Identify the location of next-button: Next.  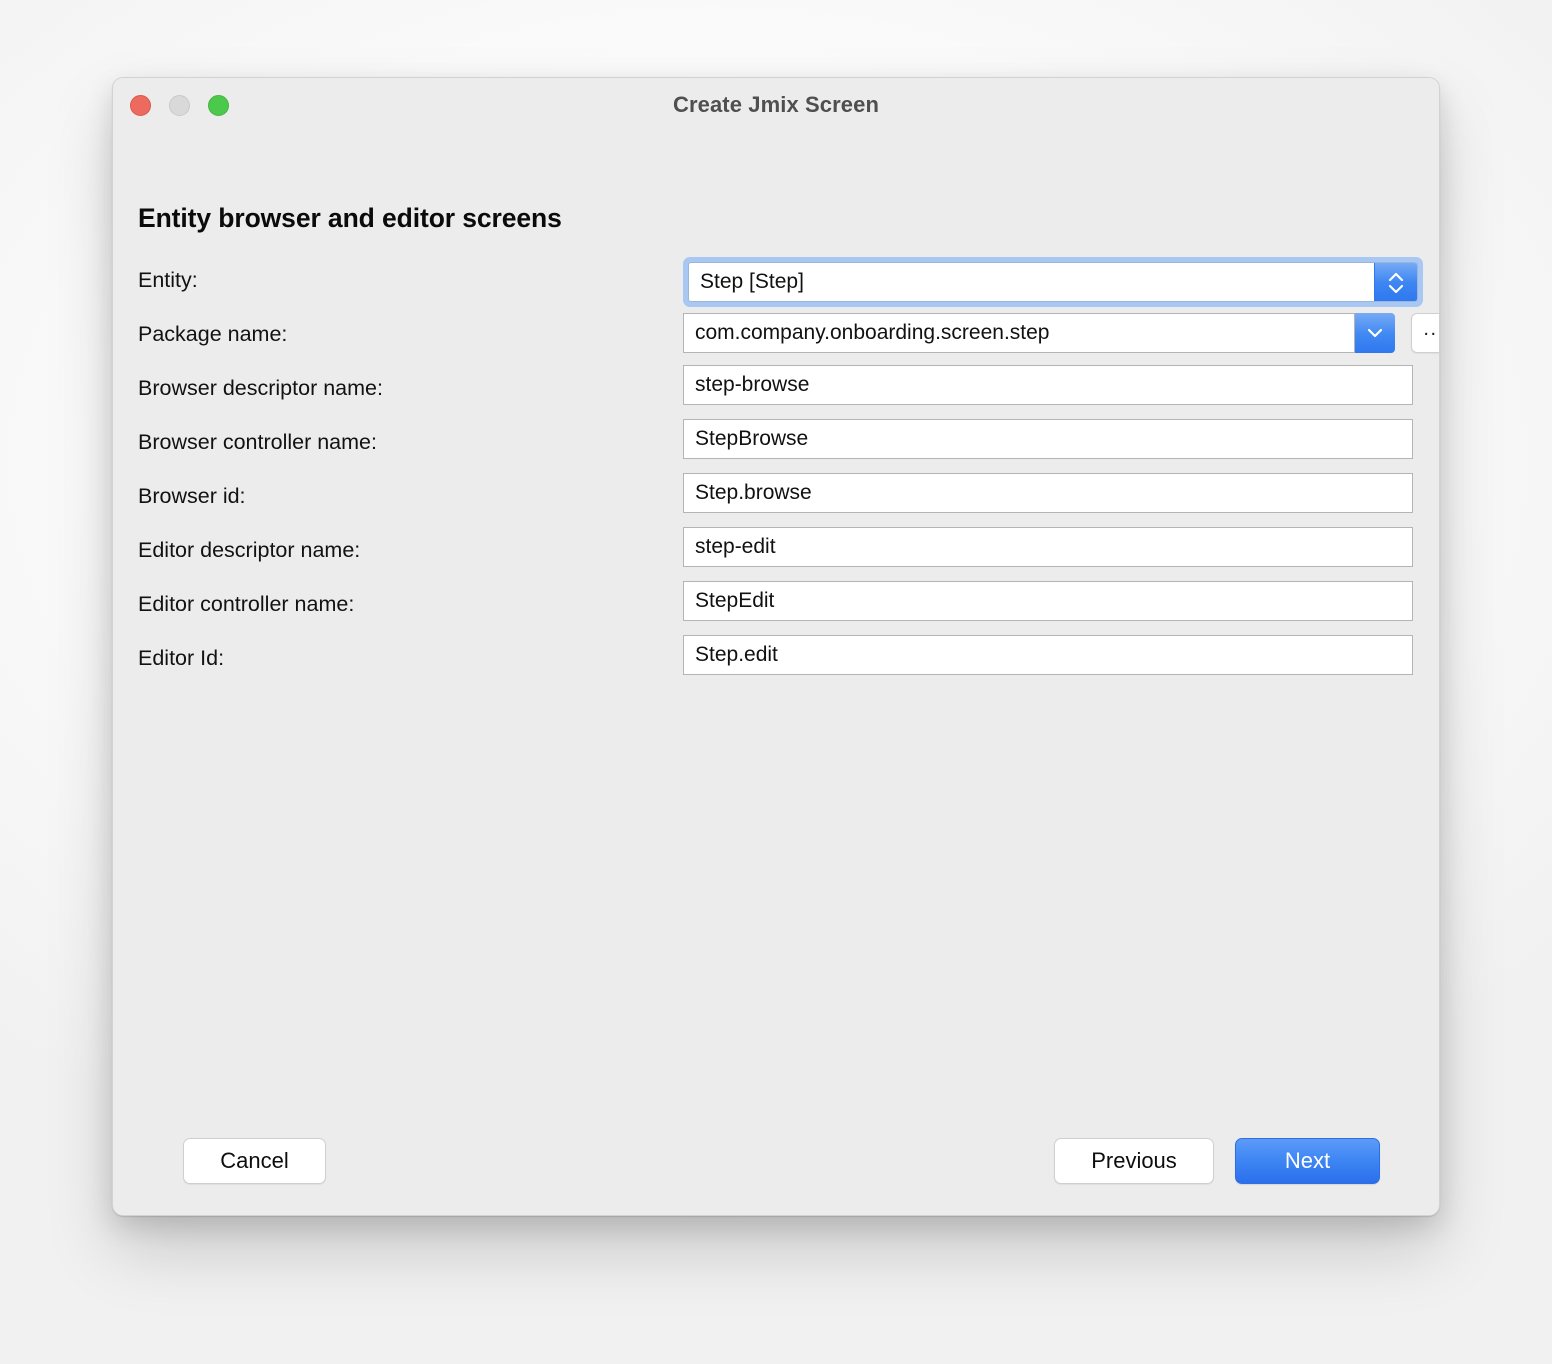
(1307, 1161).